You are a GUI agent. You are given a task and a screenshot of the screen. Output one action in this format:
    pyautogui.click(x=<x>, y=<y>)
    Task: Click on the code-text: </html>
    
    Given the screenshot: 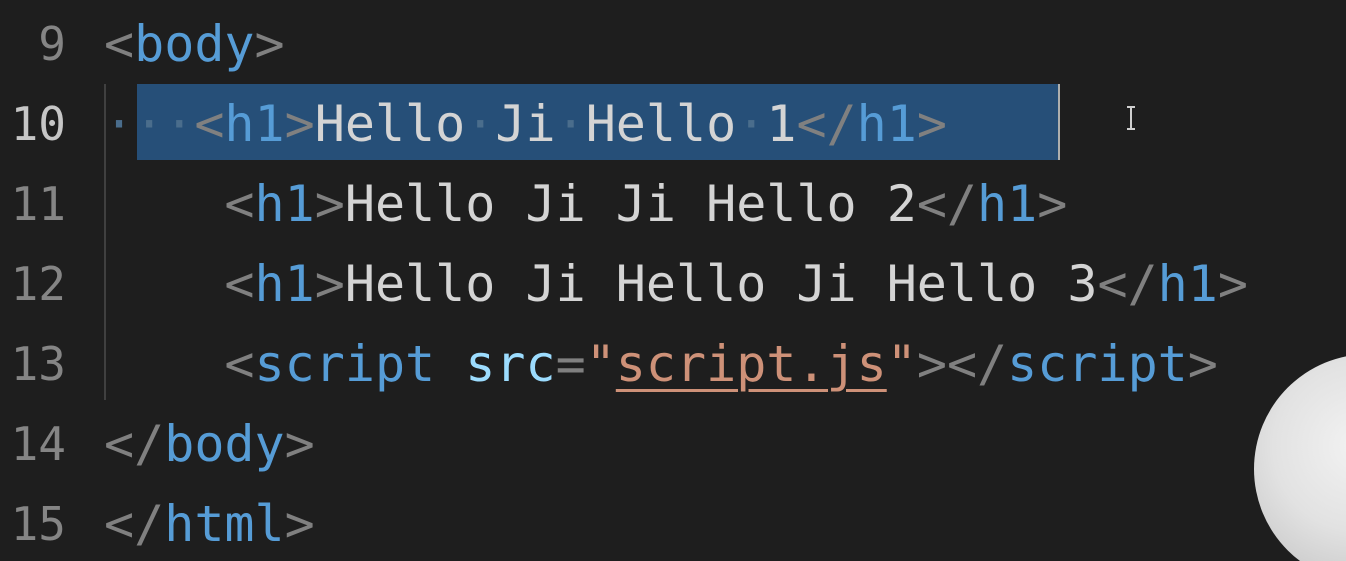 What is the action you would take?
    pyautogui.click(x=209, y=522)
    